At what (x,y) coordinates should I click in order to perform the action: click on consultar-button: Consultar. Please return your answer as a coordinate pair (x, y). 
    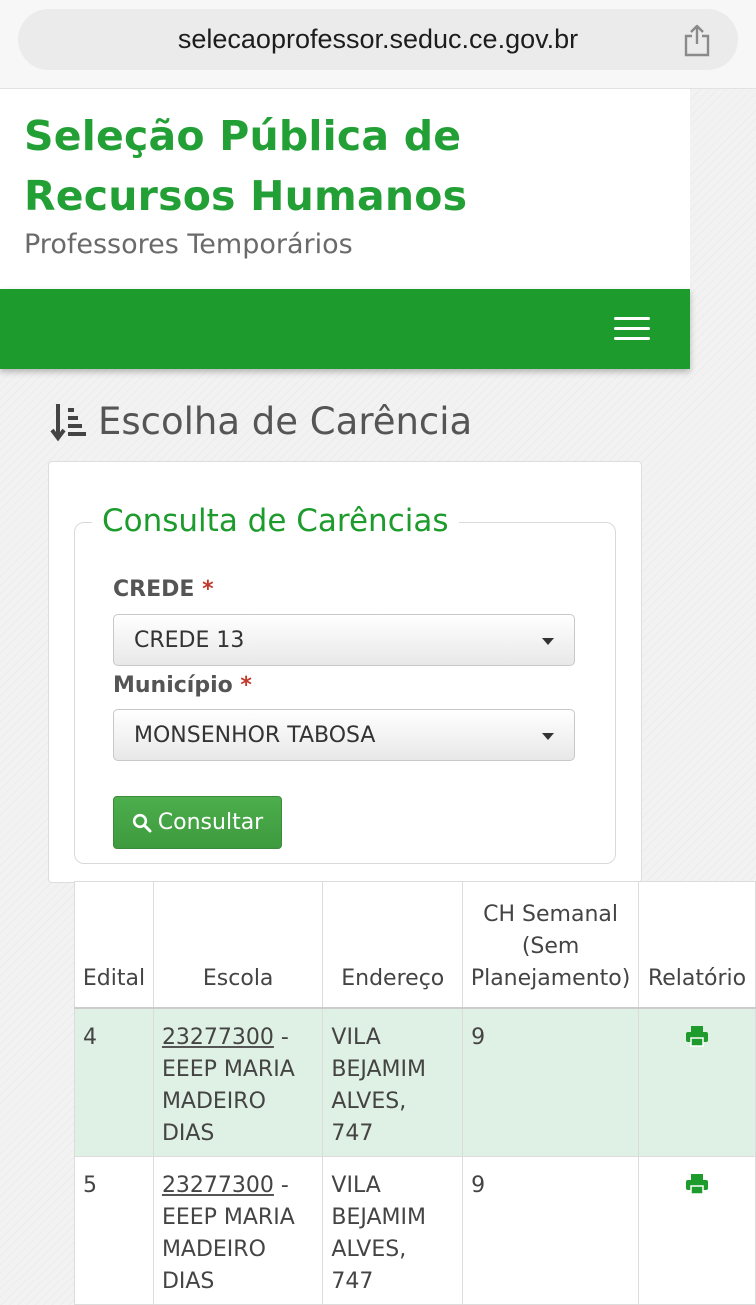
    Looking at the image, I should click on (197, 822).